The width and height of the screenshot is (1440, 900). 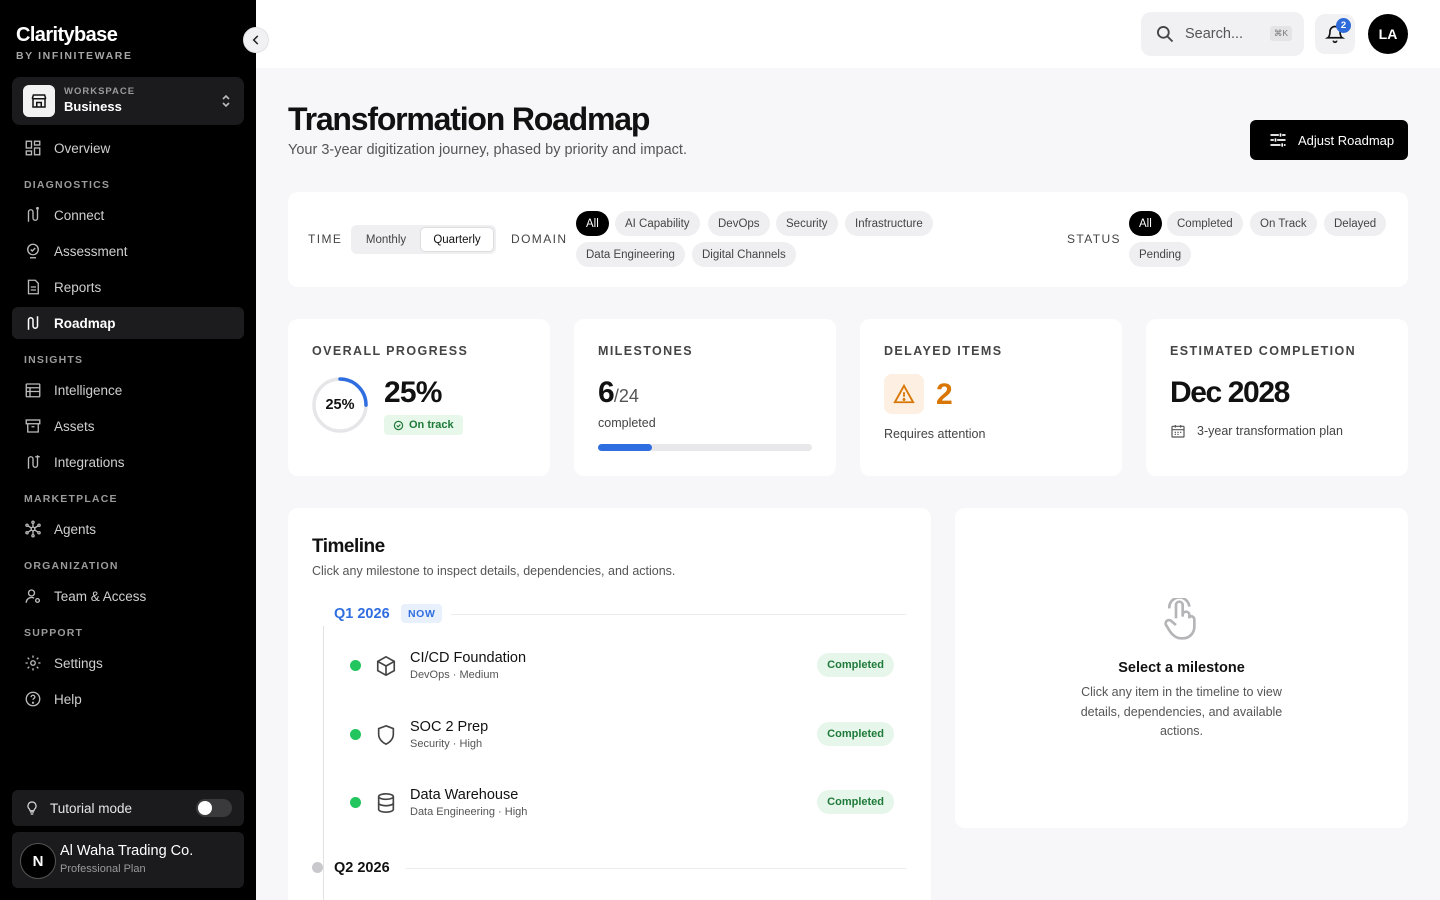 I want to click on chevron-updown-icon, so click(x=226, y=101).